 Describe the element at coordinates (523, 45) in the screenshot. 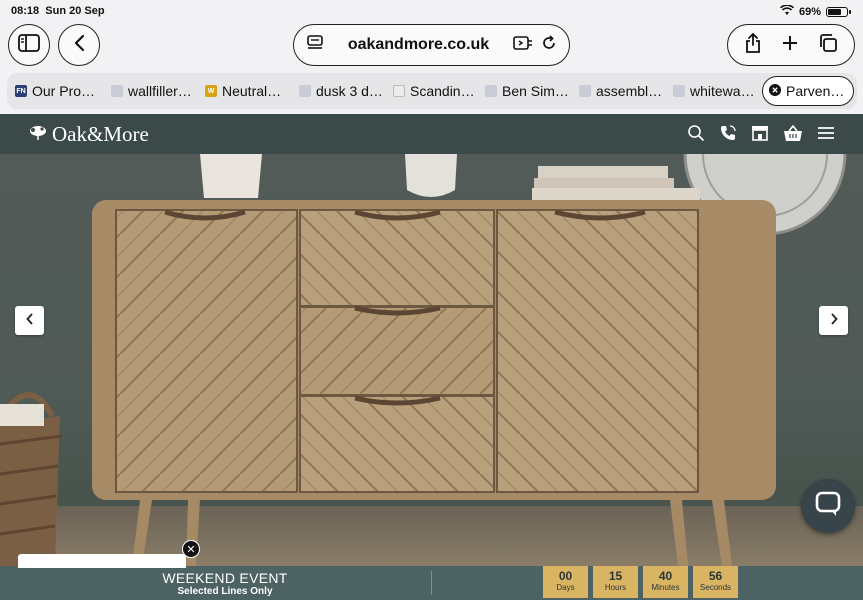

I see `extension-icon` at that location.